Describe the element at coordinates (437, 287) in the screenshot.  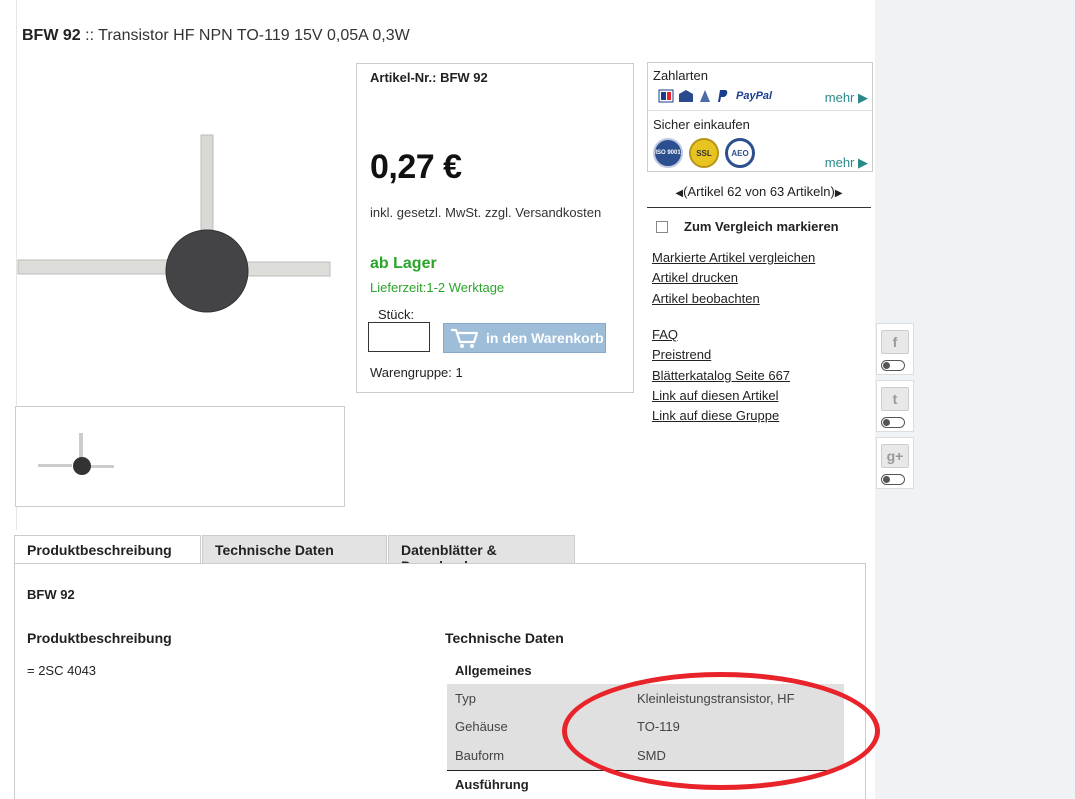
I see `delivery-time: Lieferzeit:1-2 Werktage` at that location.